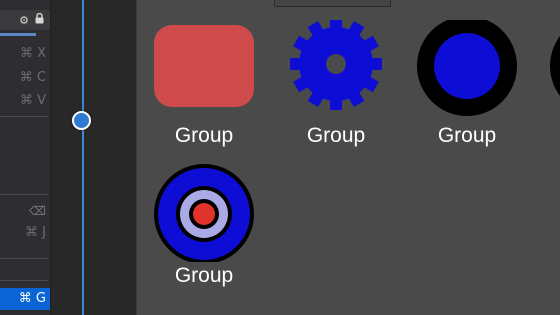 The height and width of the screenshot is (315, 560). What do you see at coordinates (204, 213) in the screenshot?
I see `blue-target-icon` at bounding box center [204, 213].